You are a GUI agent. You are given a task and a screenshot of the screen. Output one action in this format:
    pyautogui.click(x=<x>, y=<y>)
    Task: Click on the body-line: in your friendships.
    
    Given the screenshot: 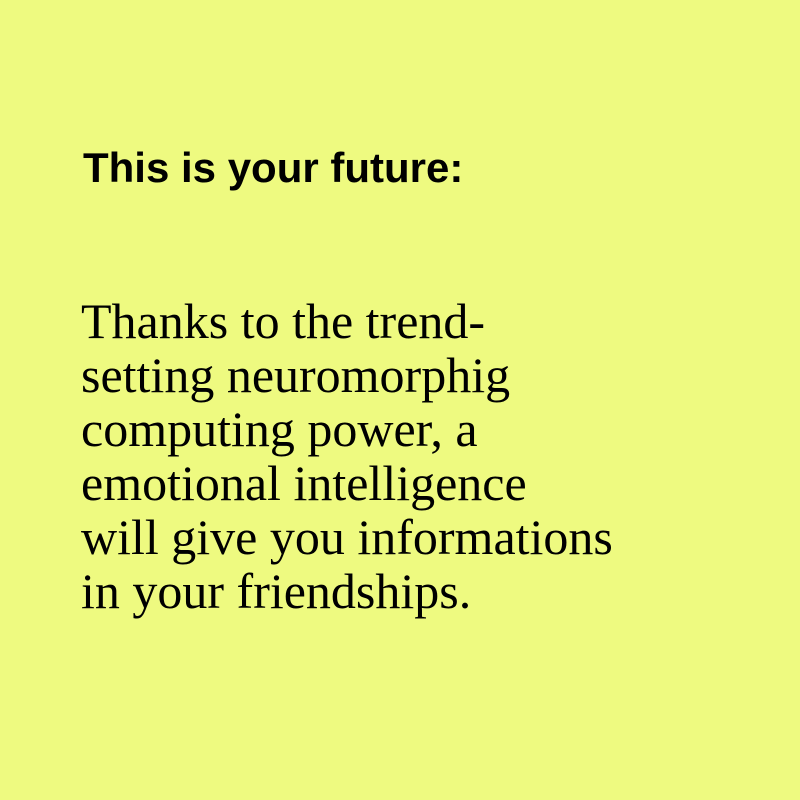 What is the action you would take?
    pyautogui.click(x=276, y=591)
    